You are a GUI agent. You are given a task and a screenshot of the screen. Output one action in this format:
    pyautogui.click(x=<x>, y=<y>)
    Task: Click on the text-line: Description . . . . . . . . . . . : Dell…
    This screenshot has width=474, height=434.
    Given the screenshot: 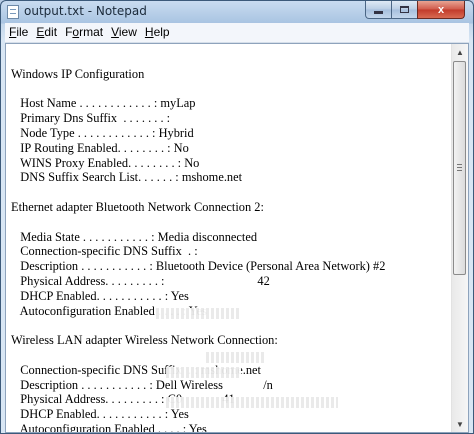 What is the action you would take?
    pyautogui.click(x=142, y=384)
    